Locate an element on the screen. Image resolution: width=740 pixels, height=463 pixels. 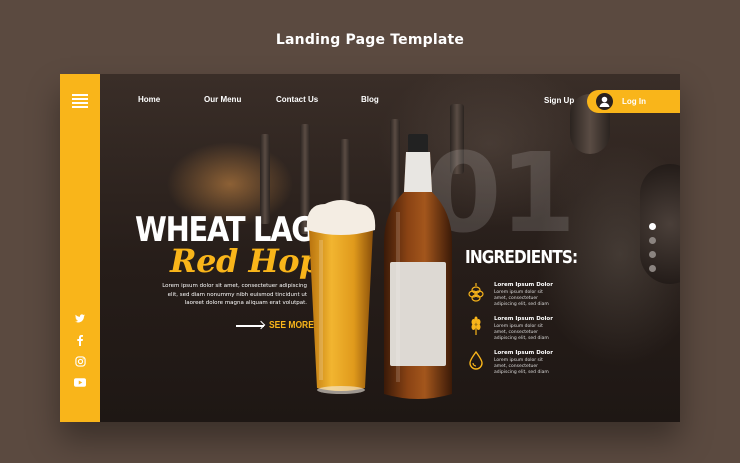
nav-our-menu: Our Menu is located at coordinates (222, 99).